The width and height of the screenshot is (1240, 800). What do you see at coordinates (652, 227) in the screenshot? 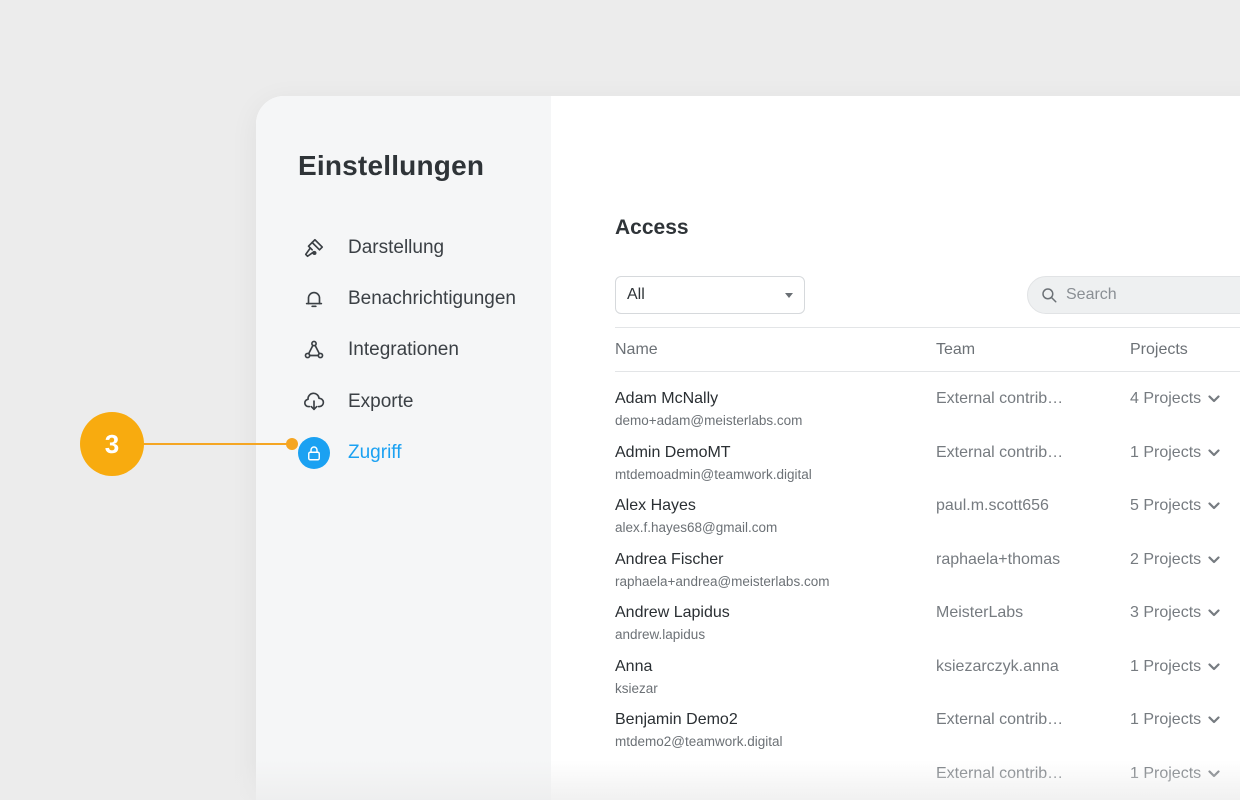
I see `page-title: Access` at bounding box center [652, 227].